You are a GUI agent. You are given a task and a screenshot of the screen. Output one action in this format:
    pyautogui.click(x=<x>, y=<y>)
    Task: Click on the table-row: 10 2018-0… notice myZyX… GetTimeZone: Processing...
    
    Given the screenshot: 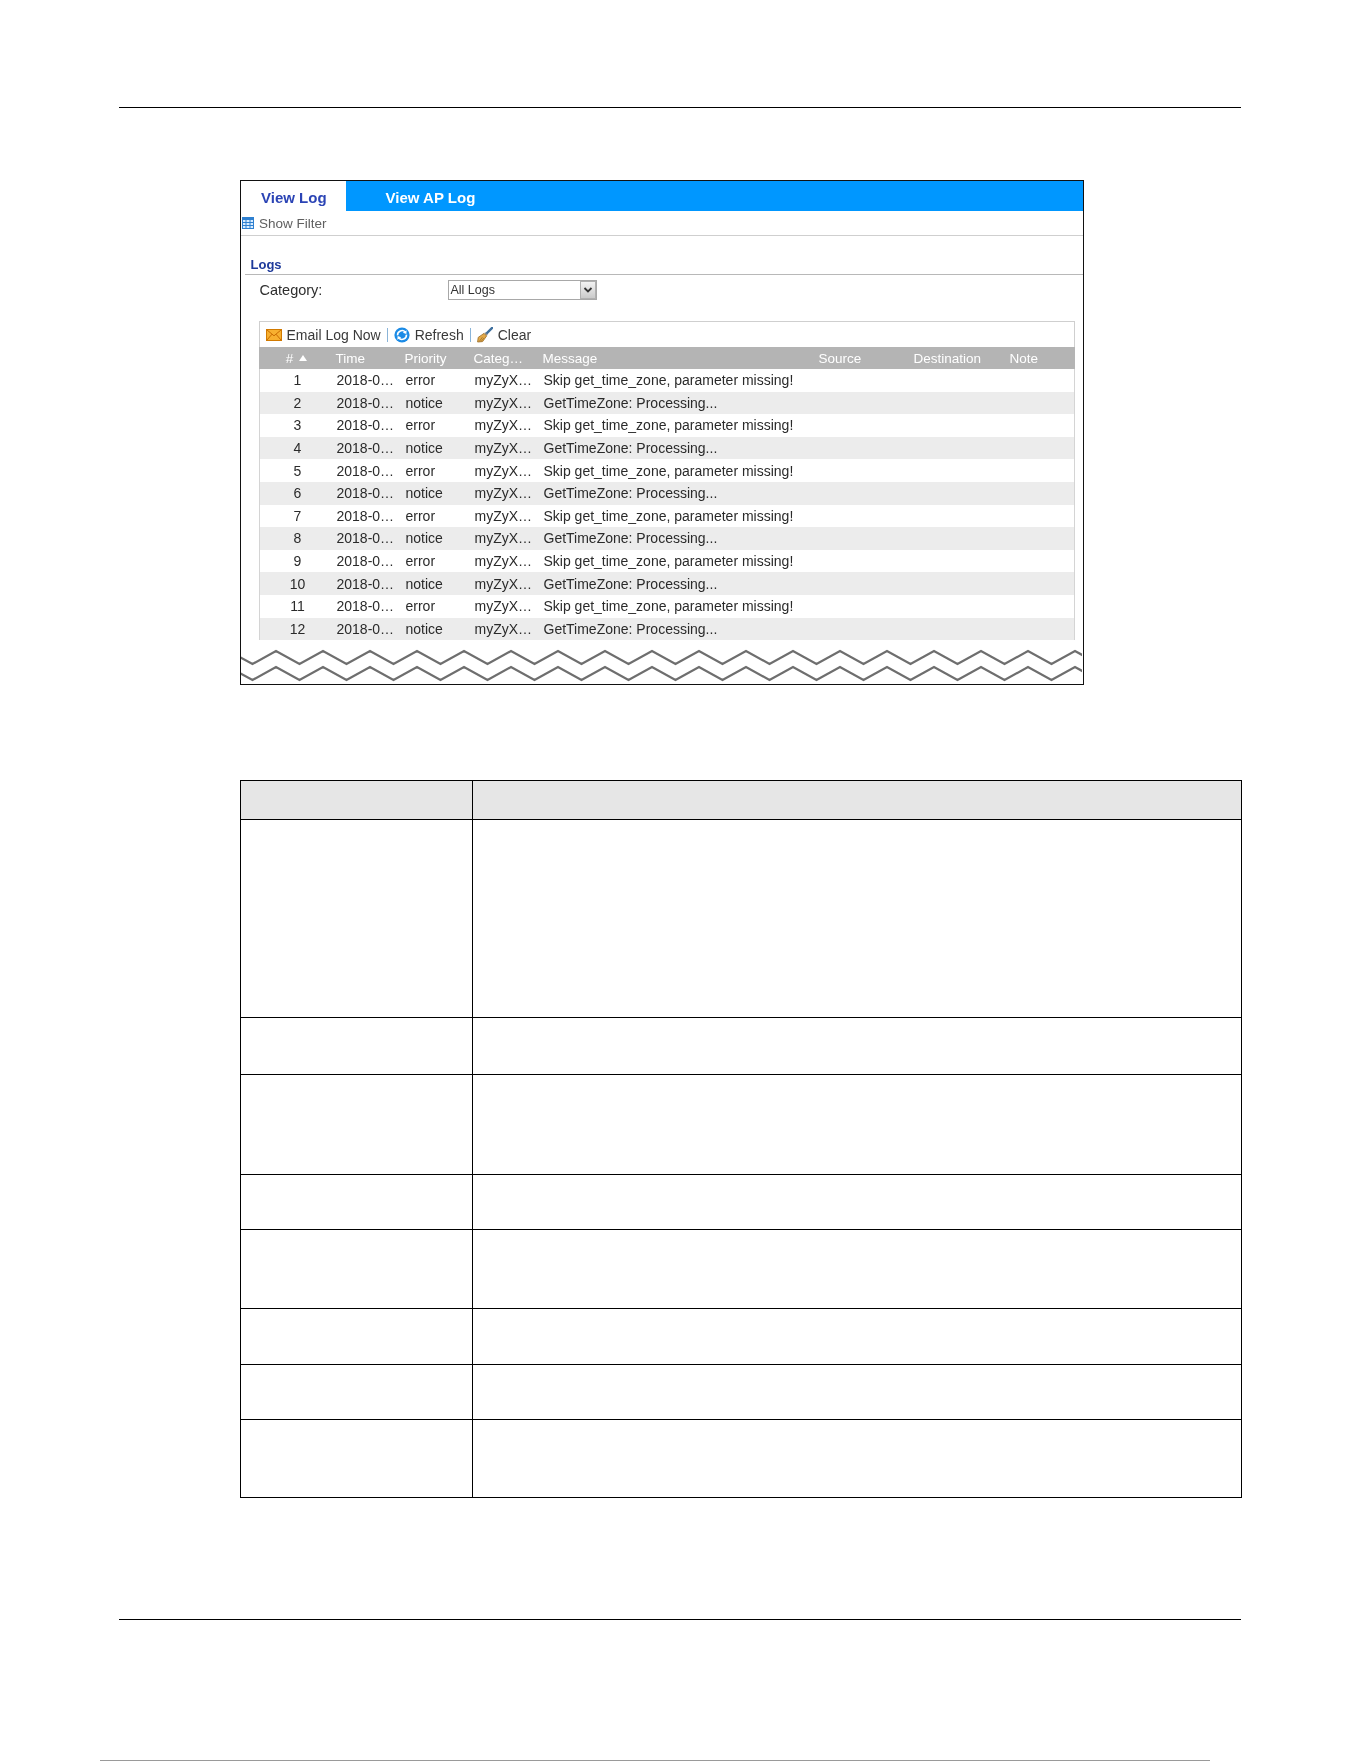 What is the action you would take?
    pyautogui.click(x=666, y=583)
    